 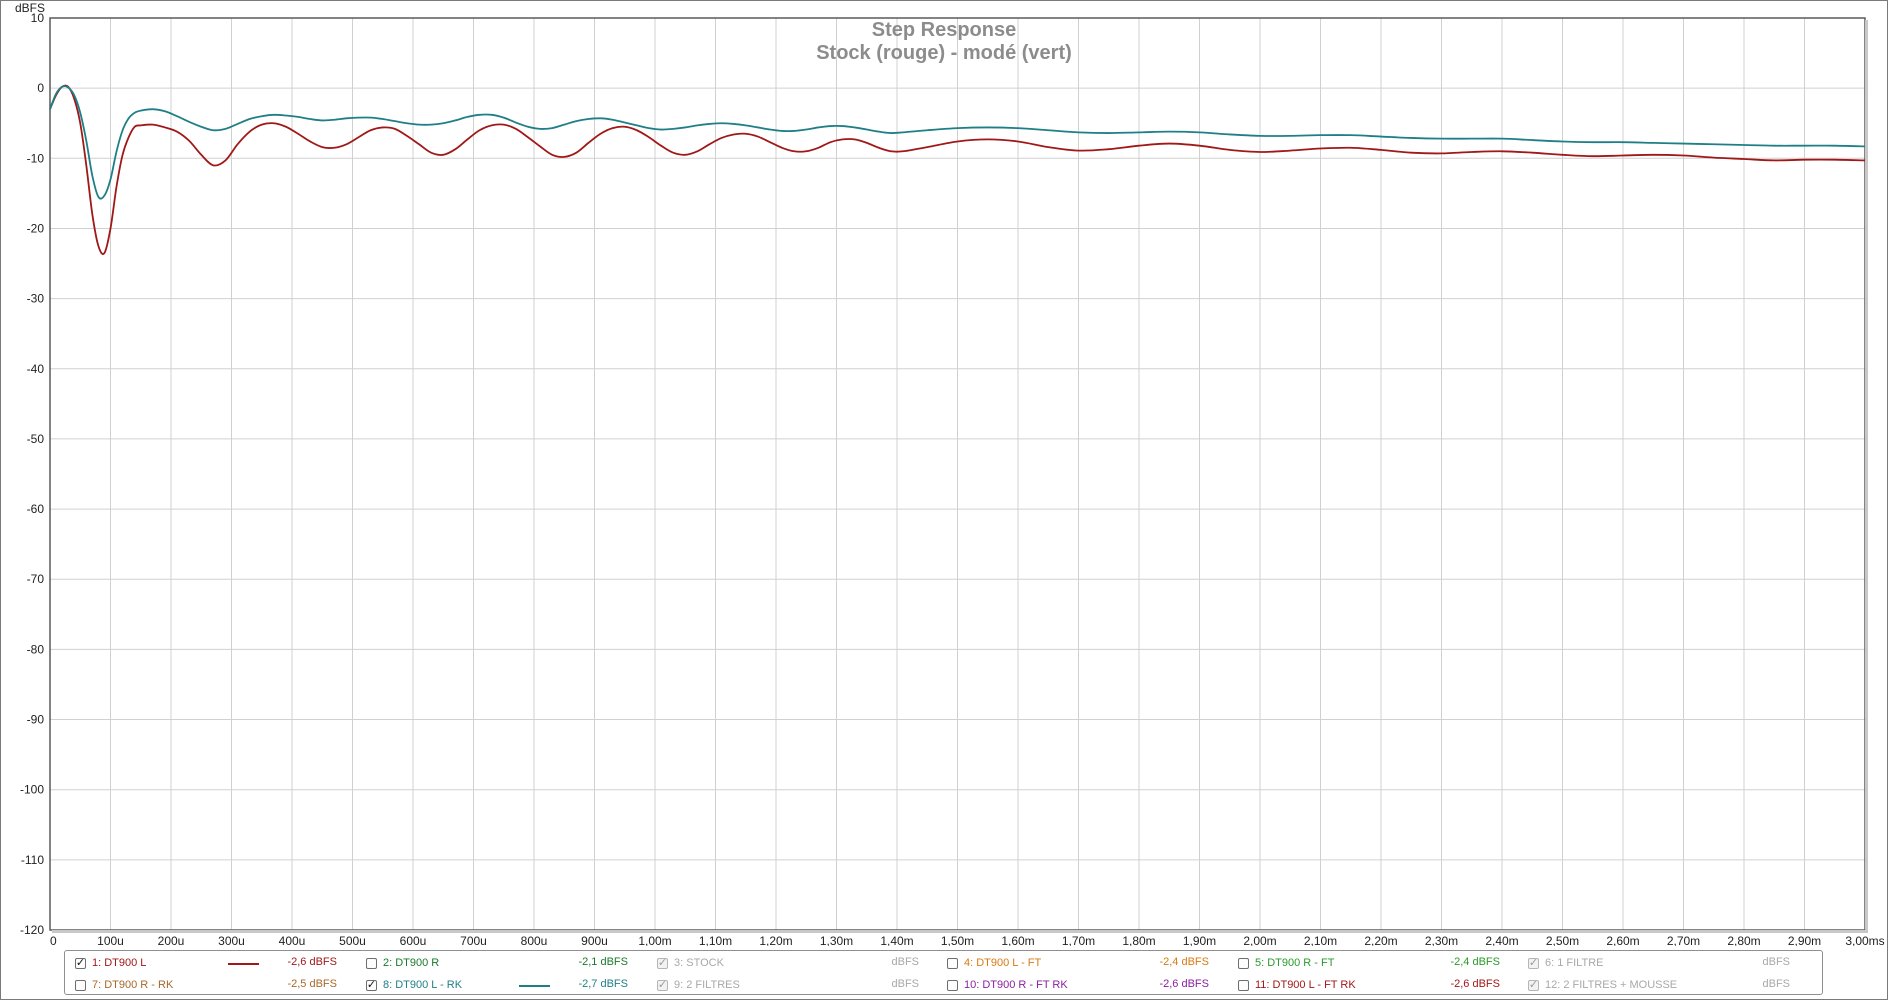 I want to click on x-tick-label: 2,50m, so click(x=1562, y=940).